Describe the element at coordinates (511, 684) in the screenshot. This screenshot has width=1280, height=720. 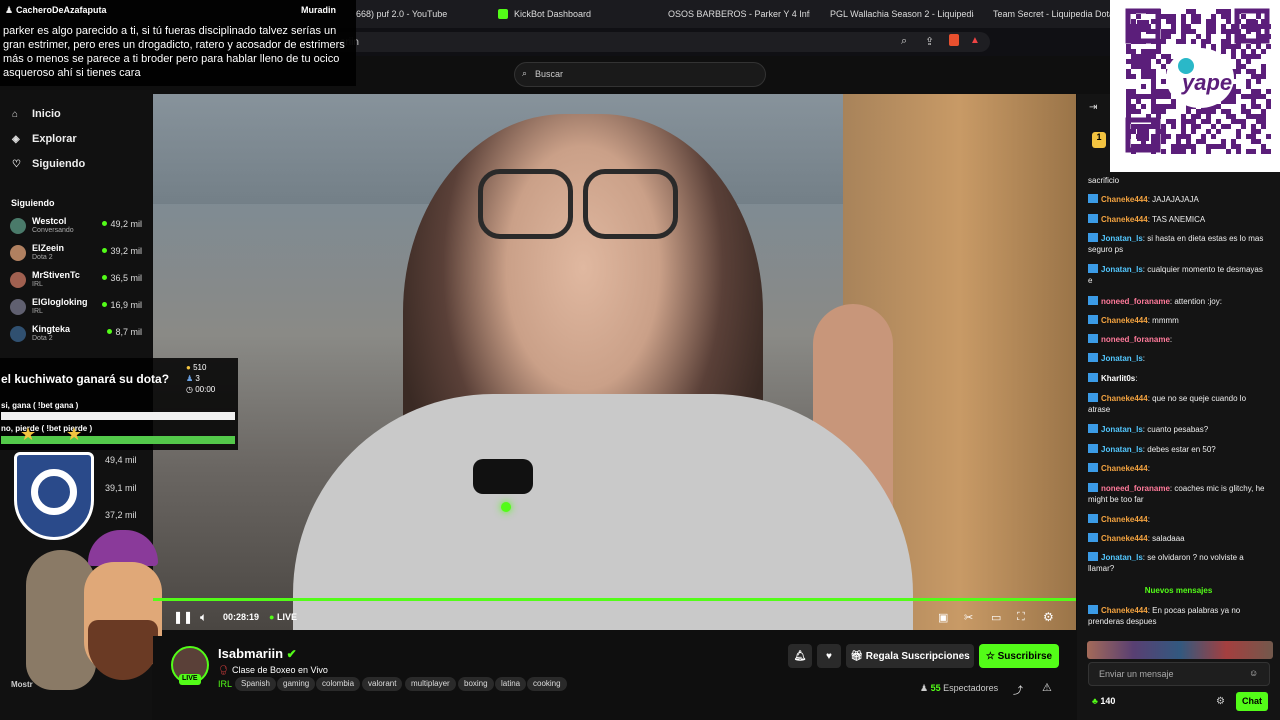
I see `tag: latina` at that location.